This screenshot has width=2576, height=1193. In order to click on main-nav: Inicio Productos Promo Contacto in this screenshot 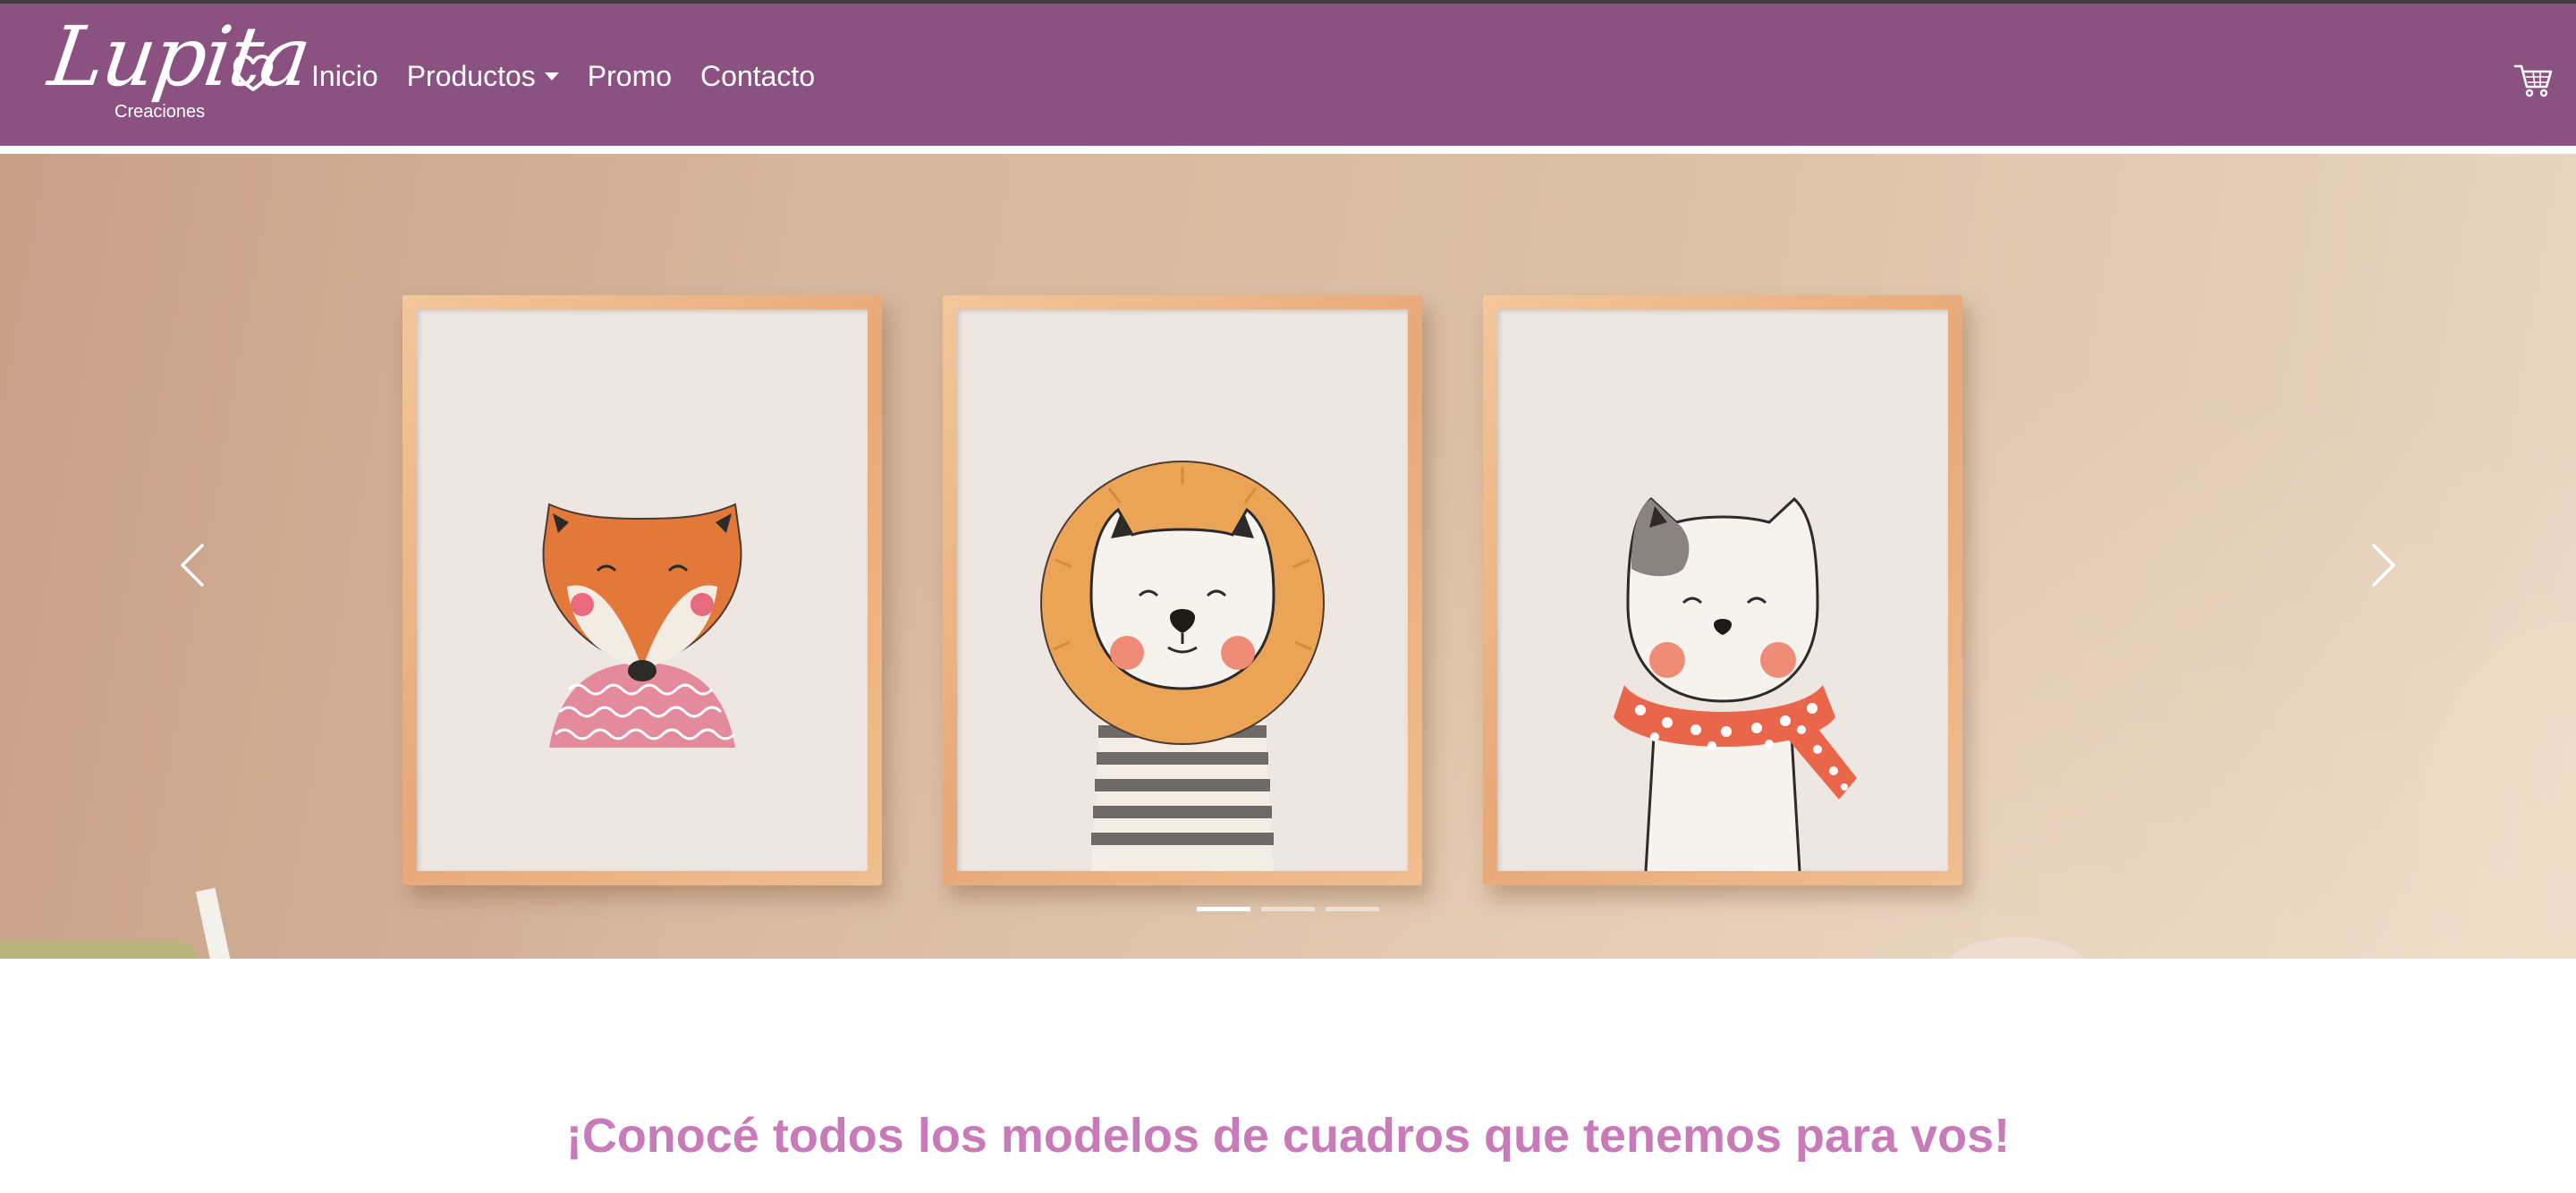, I will do `click(563, 76)`.